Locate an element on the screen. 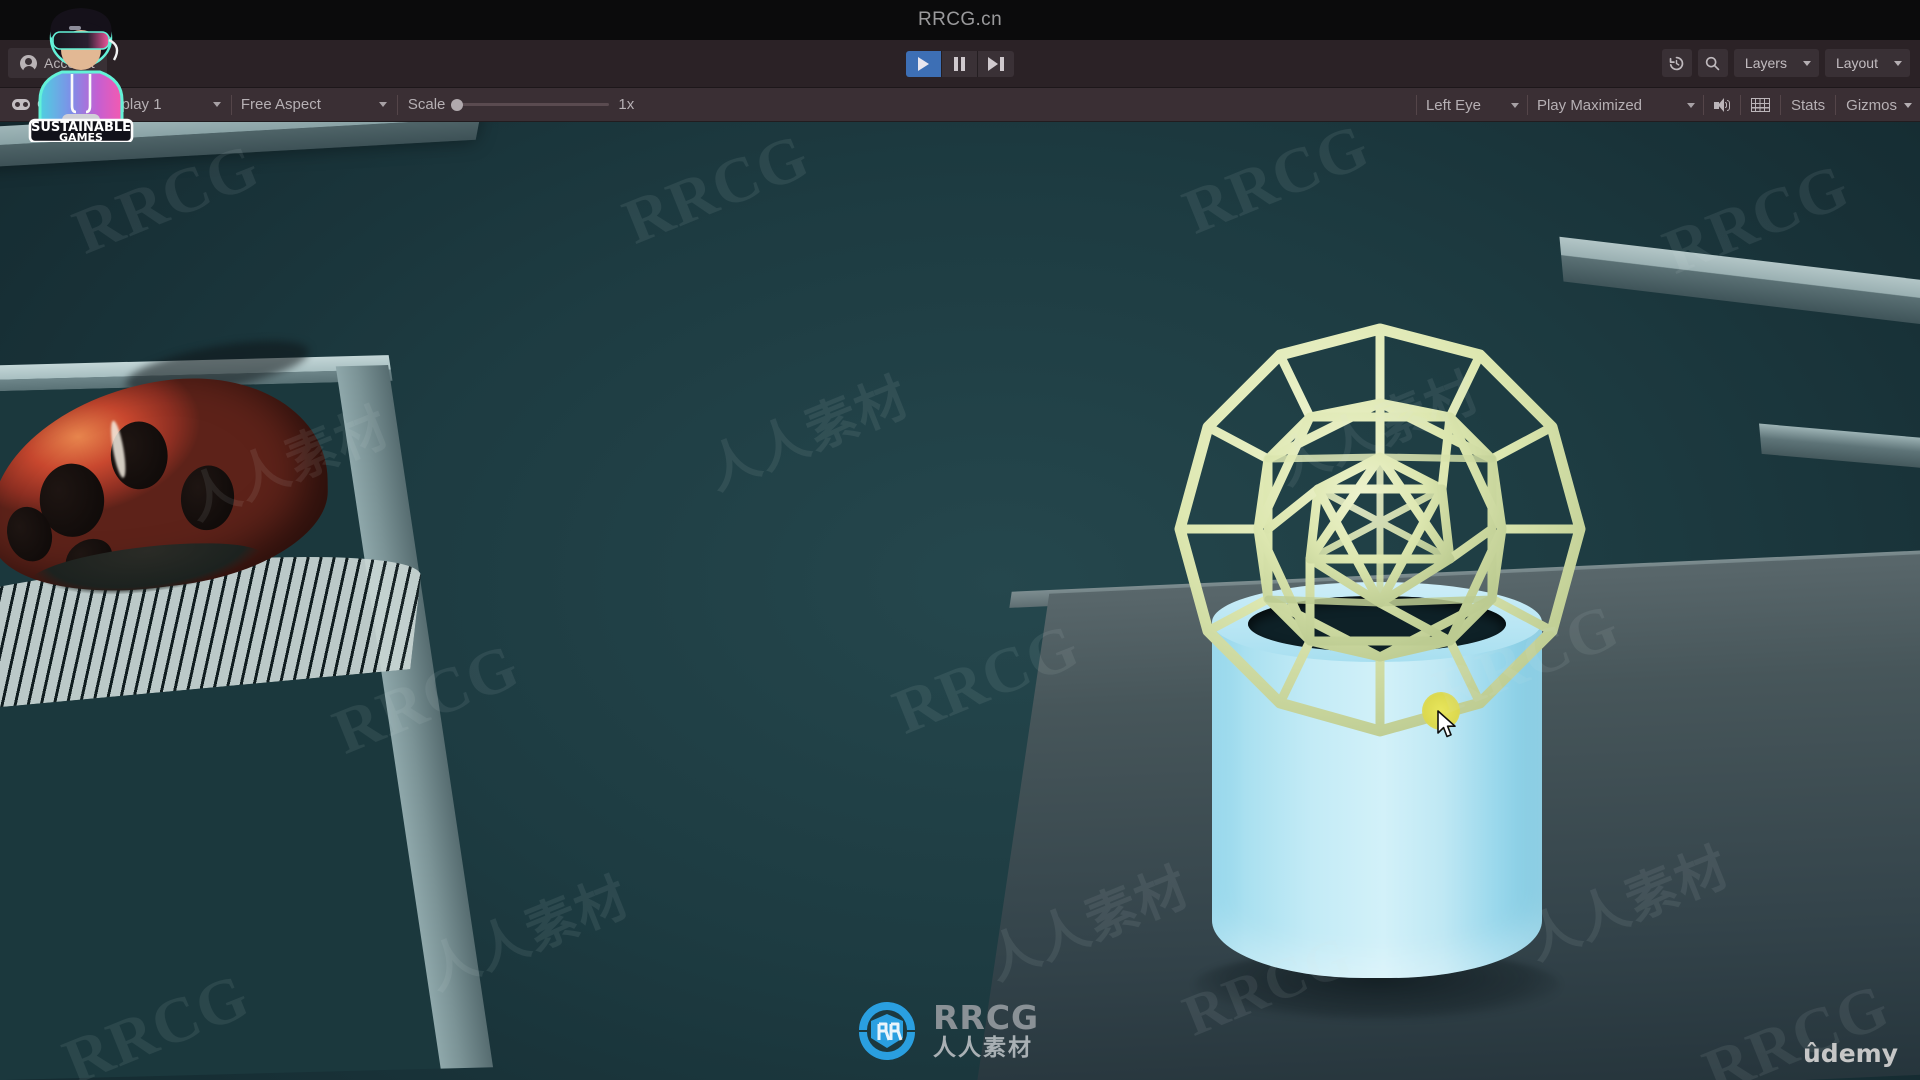  grid-toggle-button is located at coordinates (1760, 105).